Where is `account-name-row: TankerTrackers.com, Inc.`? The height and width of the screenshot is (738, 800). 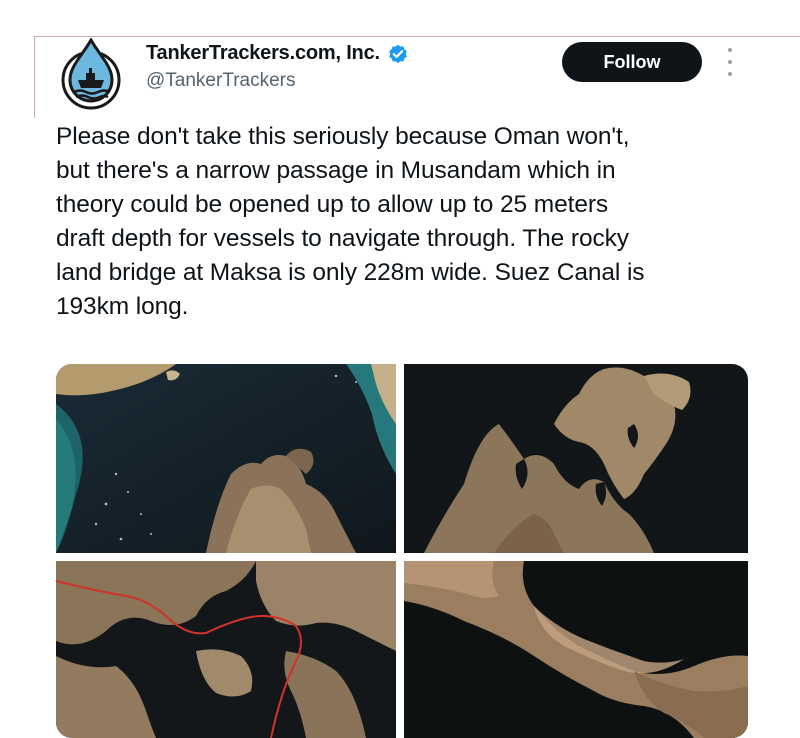 account-name-row: TankerTrackers.com, Inc. is located at coordinates (277, 53).